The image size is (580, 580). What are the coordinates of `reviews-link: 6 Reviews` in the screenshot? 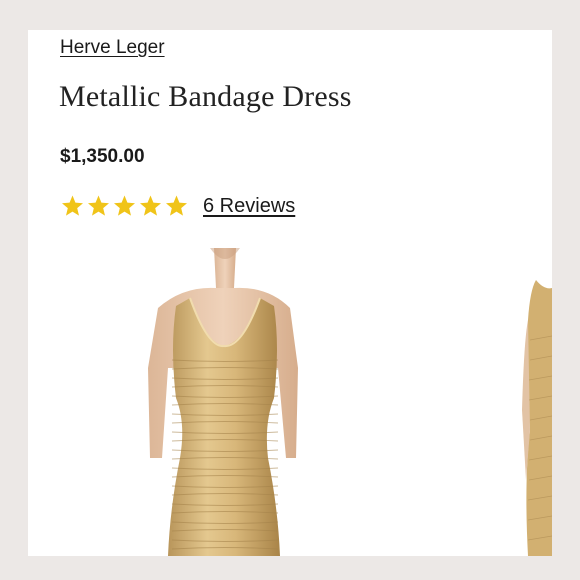 It's located at (249, 206).